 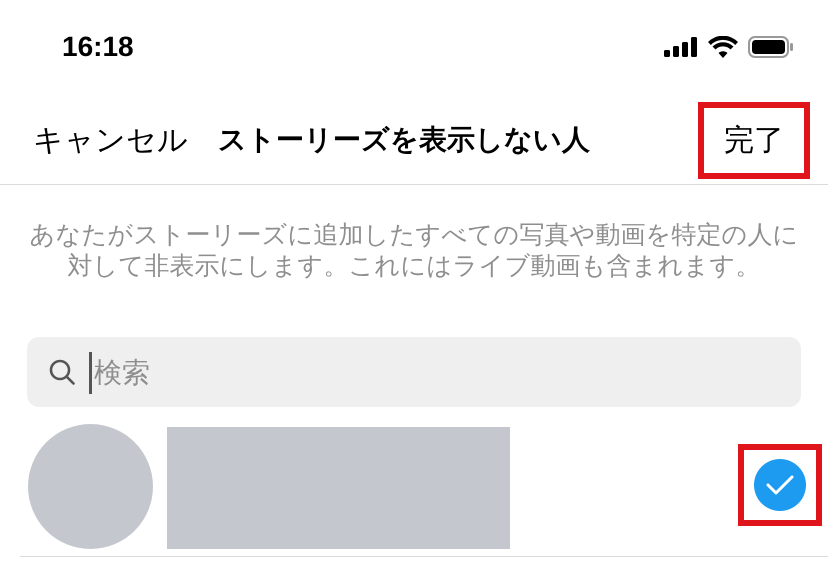 What do you see at coordinates (754, 140) in the screenshot?
I see `done-button: 完了` at bounding box center [754, 140].